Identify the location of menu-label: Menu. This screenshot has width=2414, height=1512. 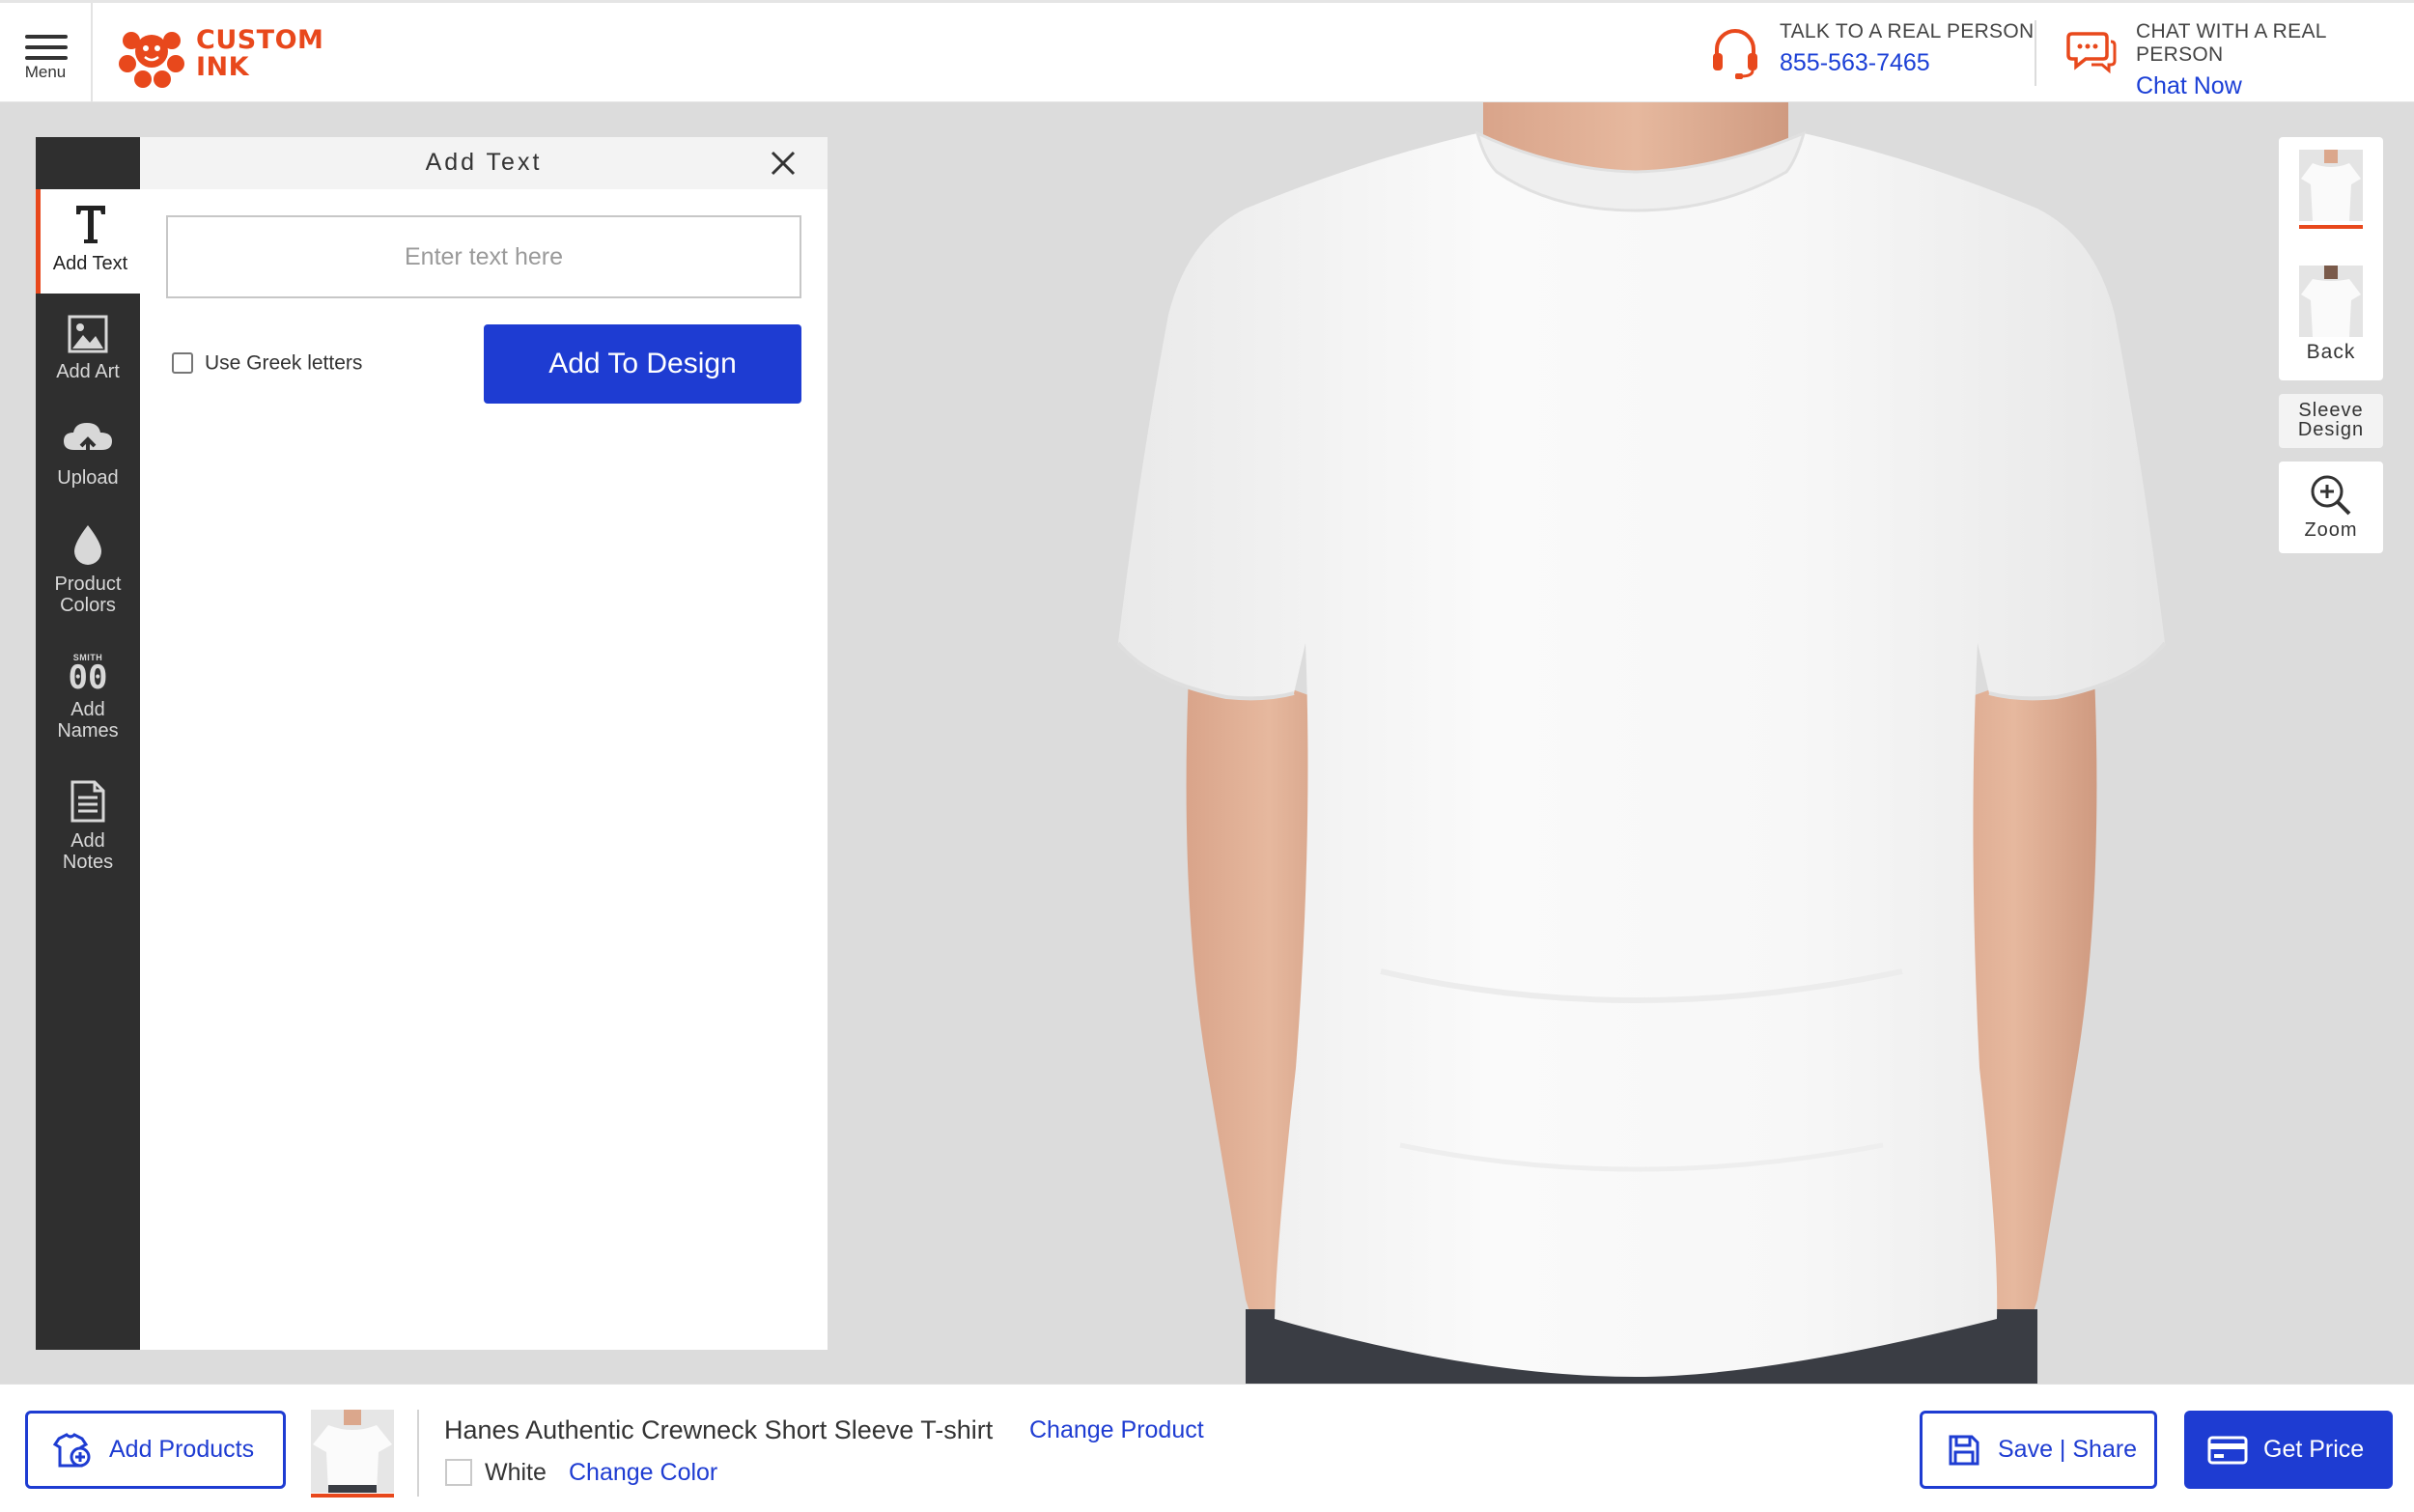
(45, 72).